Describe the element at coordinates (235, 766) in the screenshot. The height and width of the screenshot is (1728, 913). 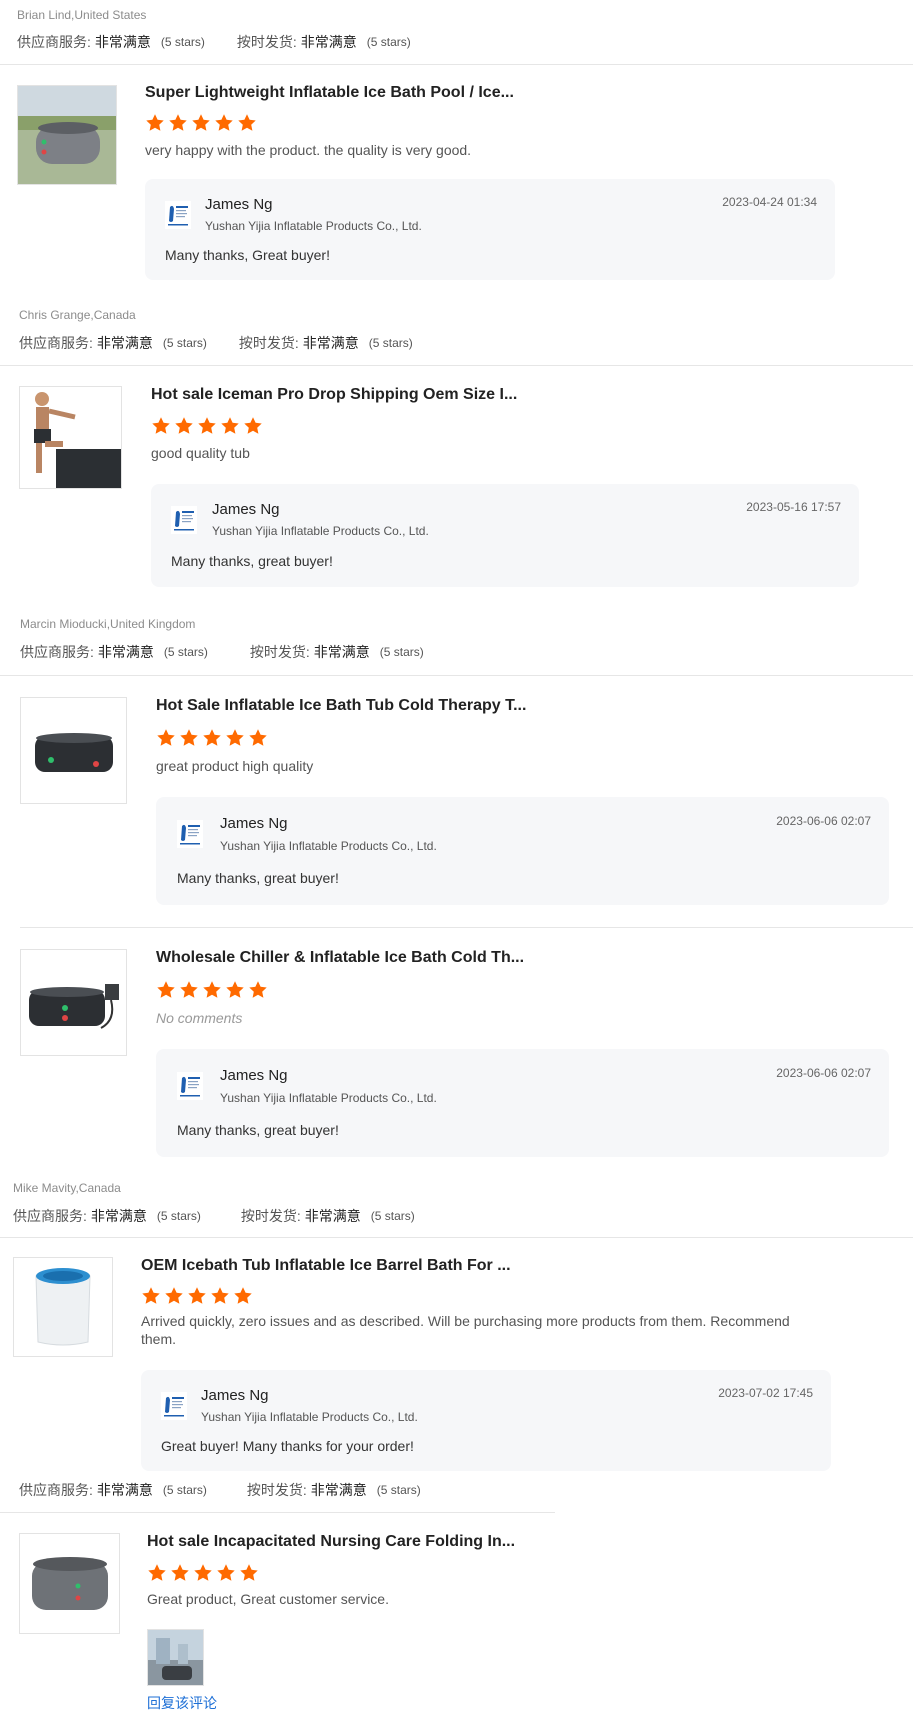
I see `review-comment: great product high quality` at that location.